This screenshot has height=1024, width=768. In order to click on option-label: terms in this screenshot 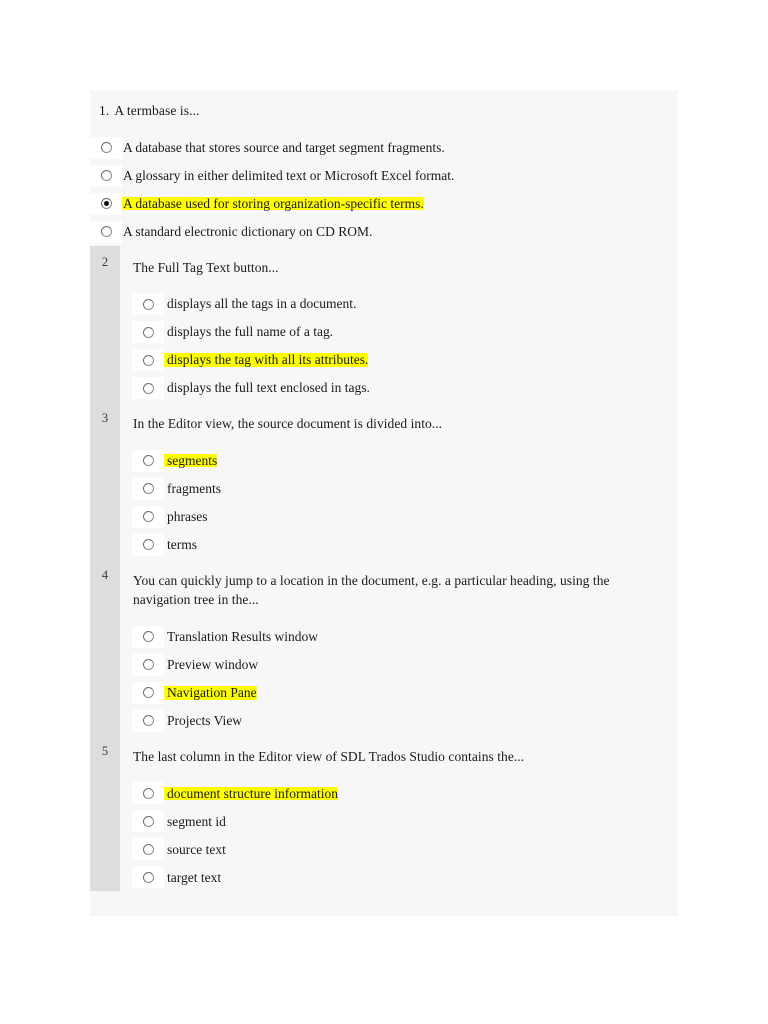, I will do `click(180, 545)`.